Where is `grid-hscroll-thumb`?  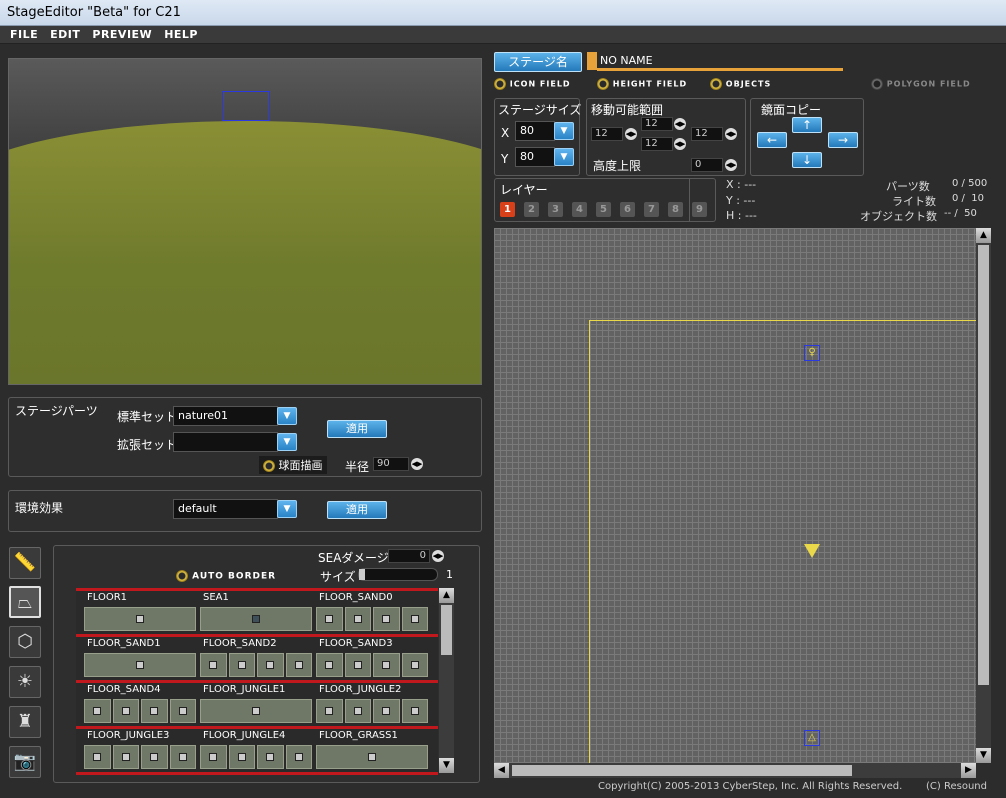
grid-hscroll-thumb is located at coordinates (682, 770).